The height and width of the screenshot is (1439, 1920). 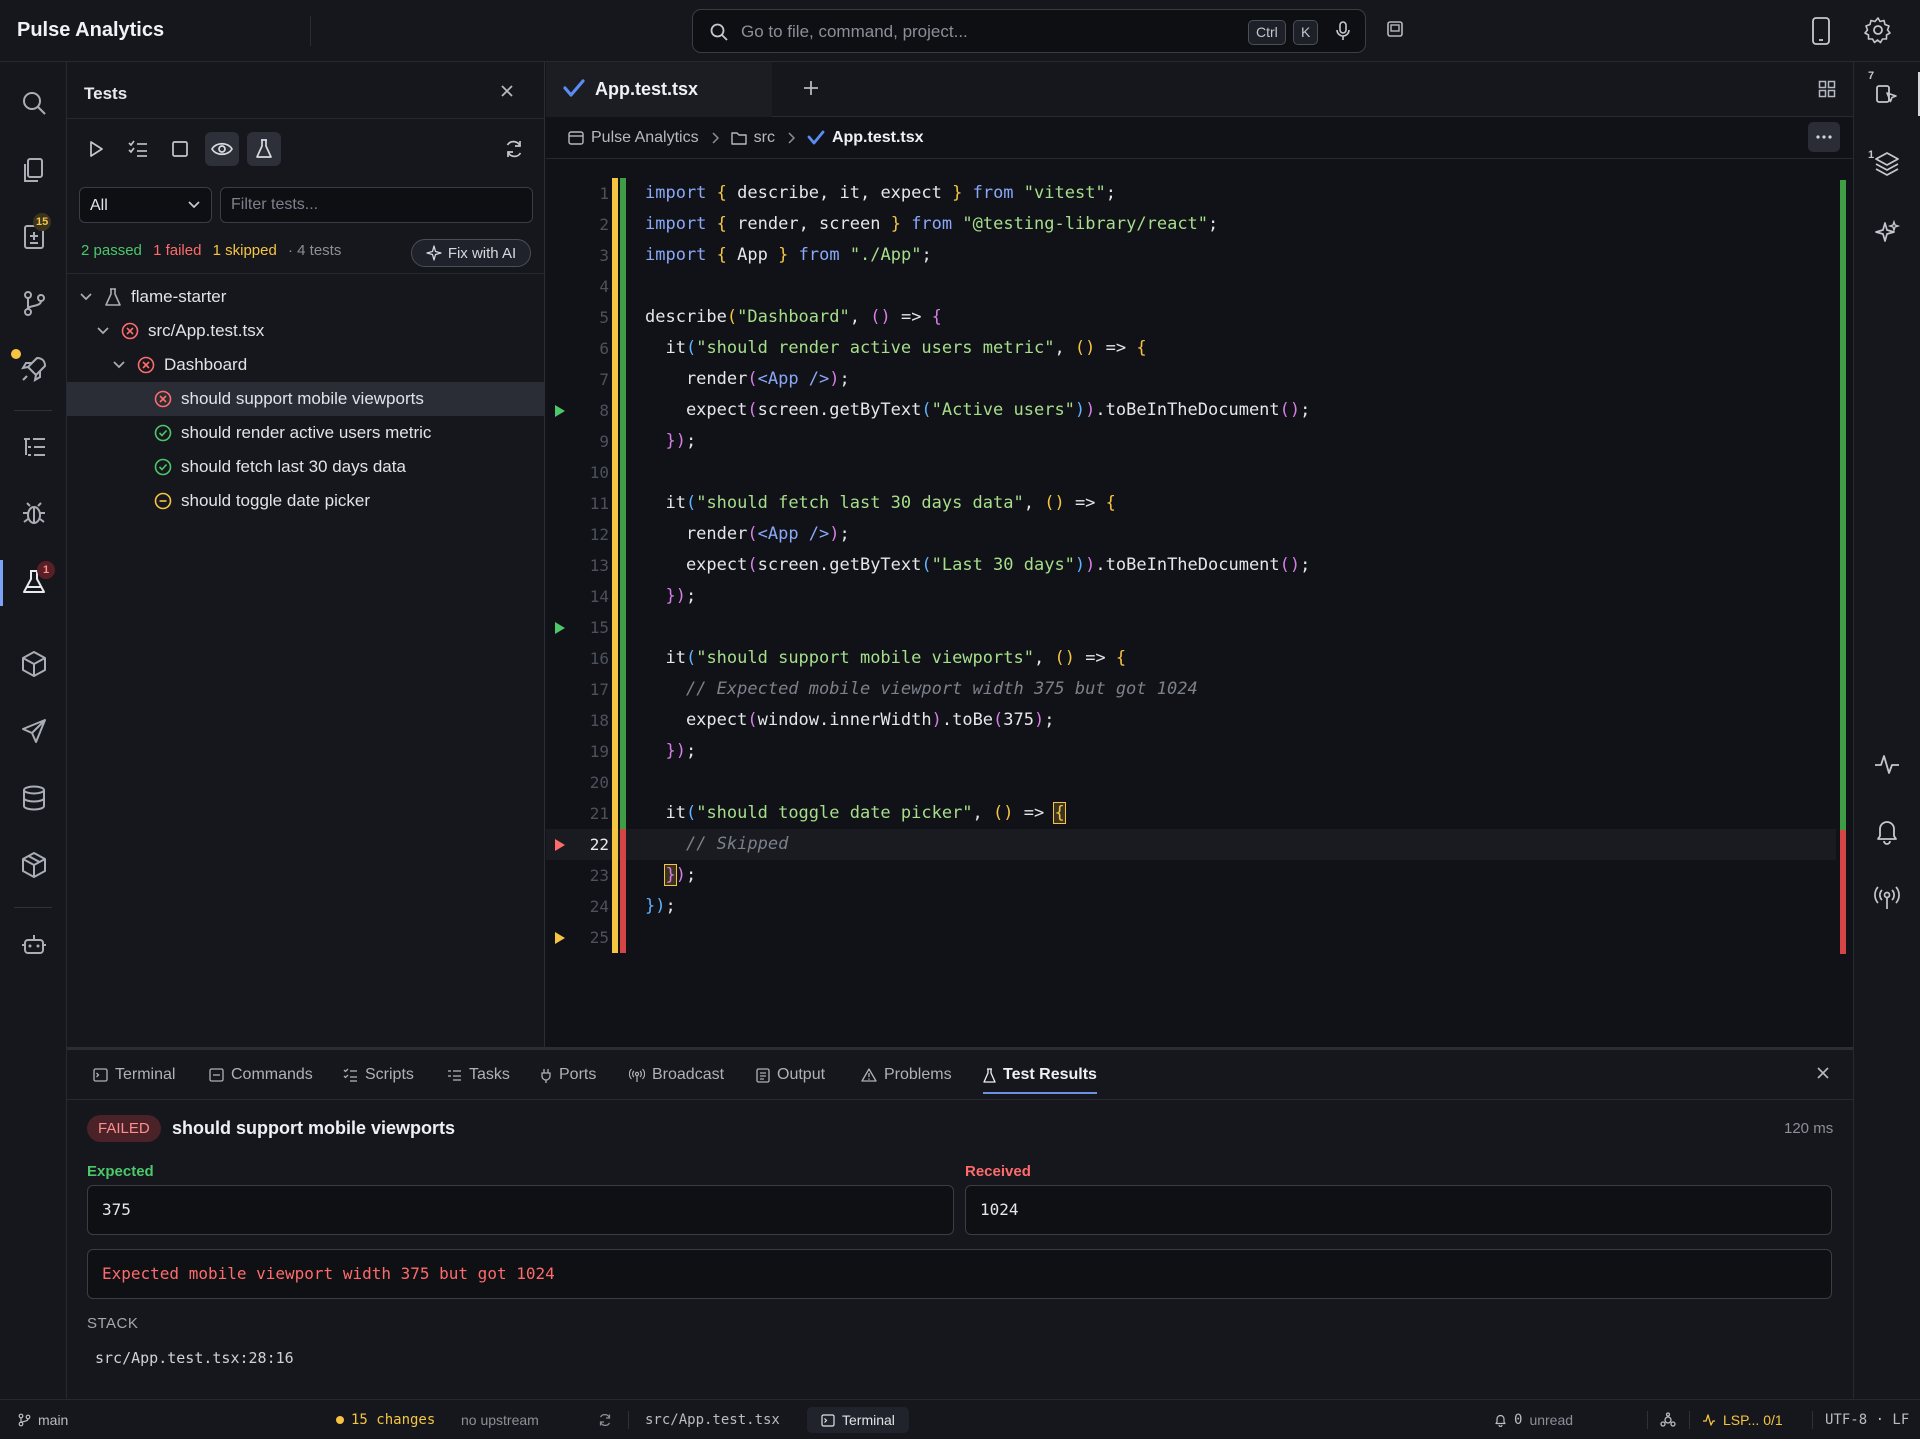 What do you see at coordinates (206, 364) in the screenshot?
I see `suite-name: Dashboard` at bounding box center [206, 364].